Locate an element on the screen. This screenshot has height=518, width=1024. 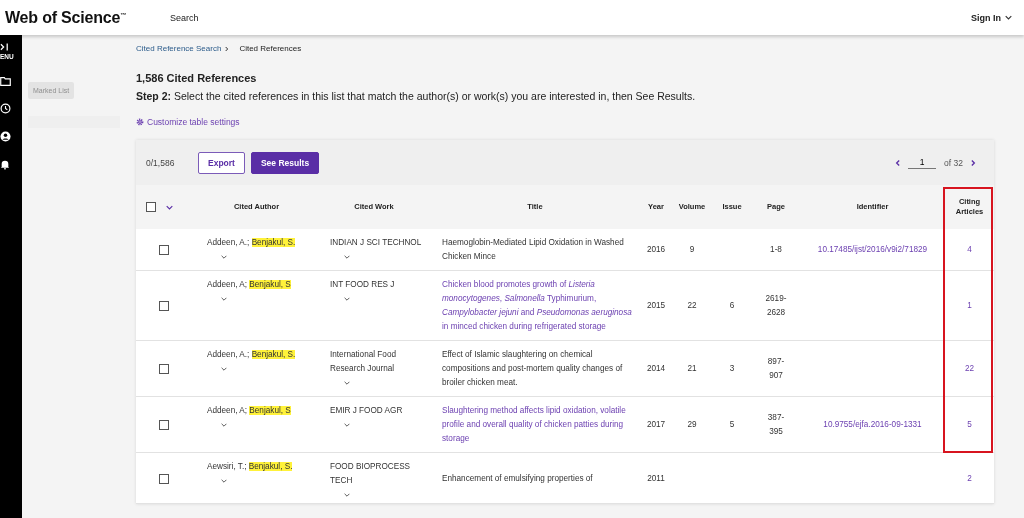
citing-count-link: 2 is located at coordinates (969, 478).